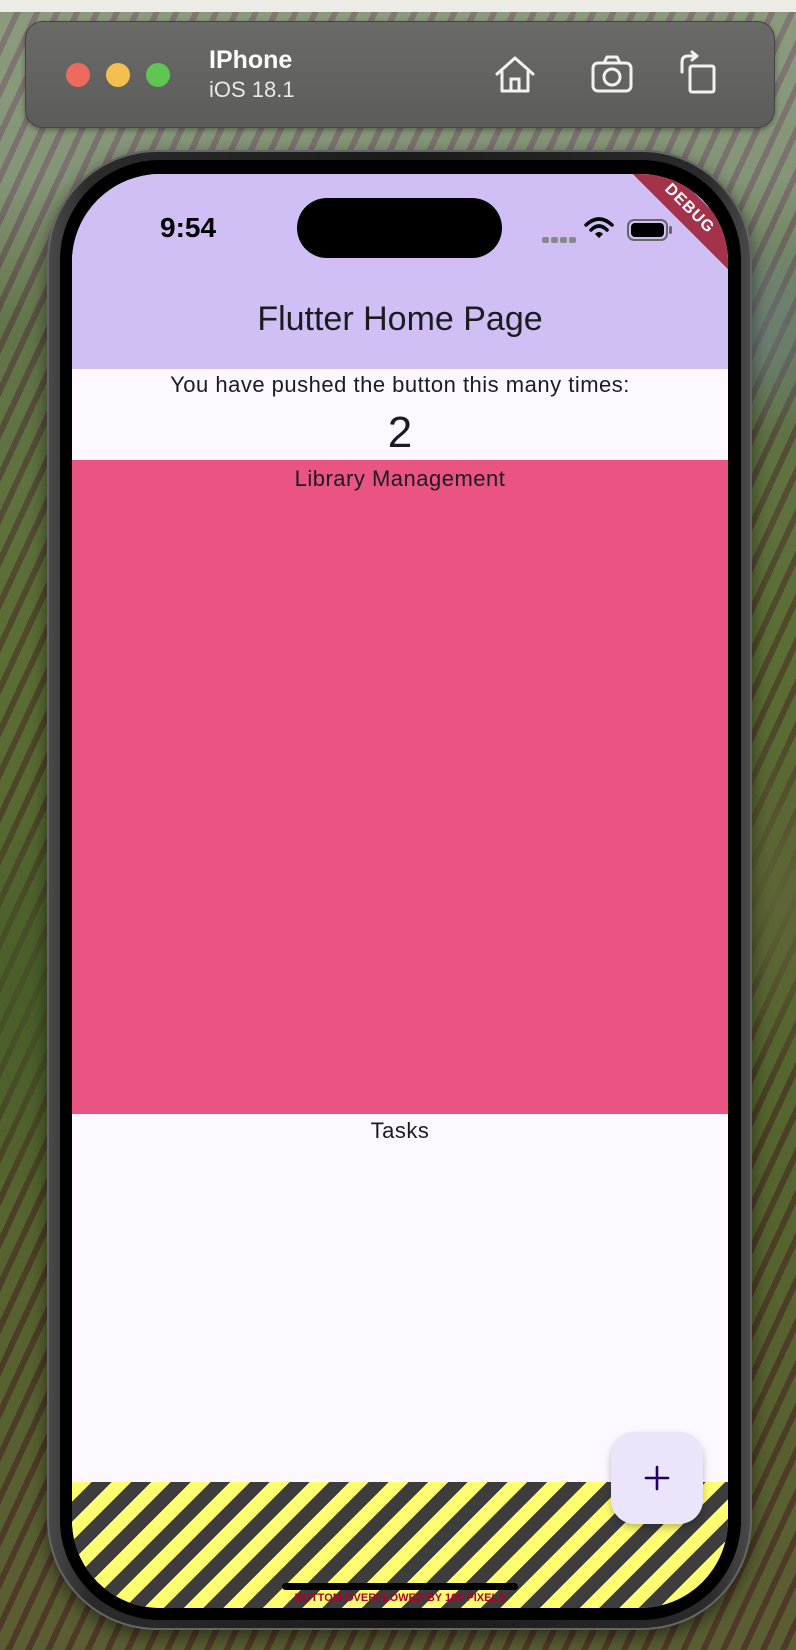  What do you see at coordinates (400, 271) in the screenshot?
I see `app-bar: 9:54 Flutter Home Page` at bounding box center [400, 271].